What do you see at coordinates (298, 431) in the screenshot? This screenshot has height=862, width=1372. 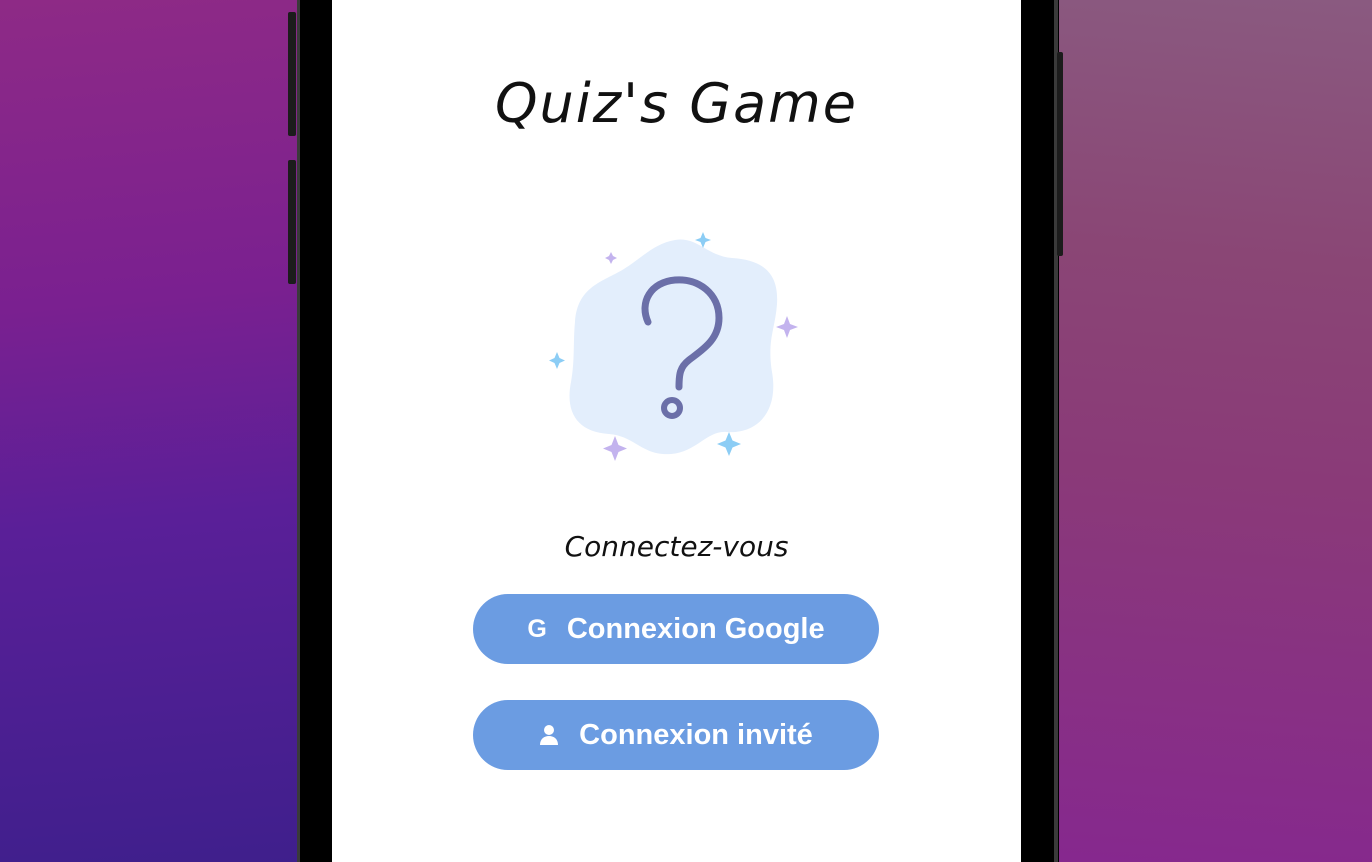 I see `phone-frame-edge-left` at bounding box center [298, 431].